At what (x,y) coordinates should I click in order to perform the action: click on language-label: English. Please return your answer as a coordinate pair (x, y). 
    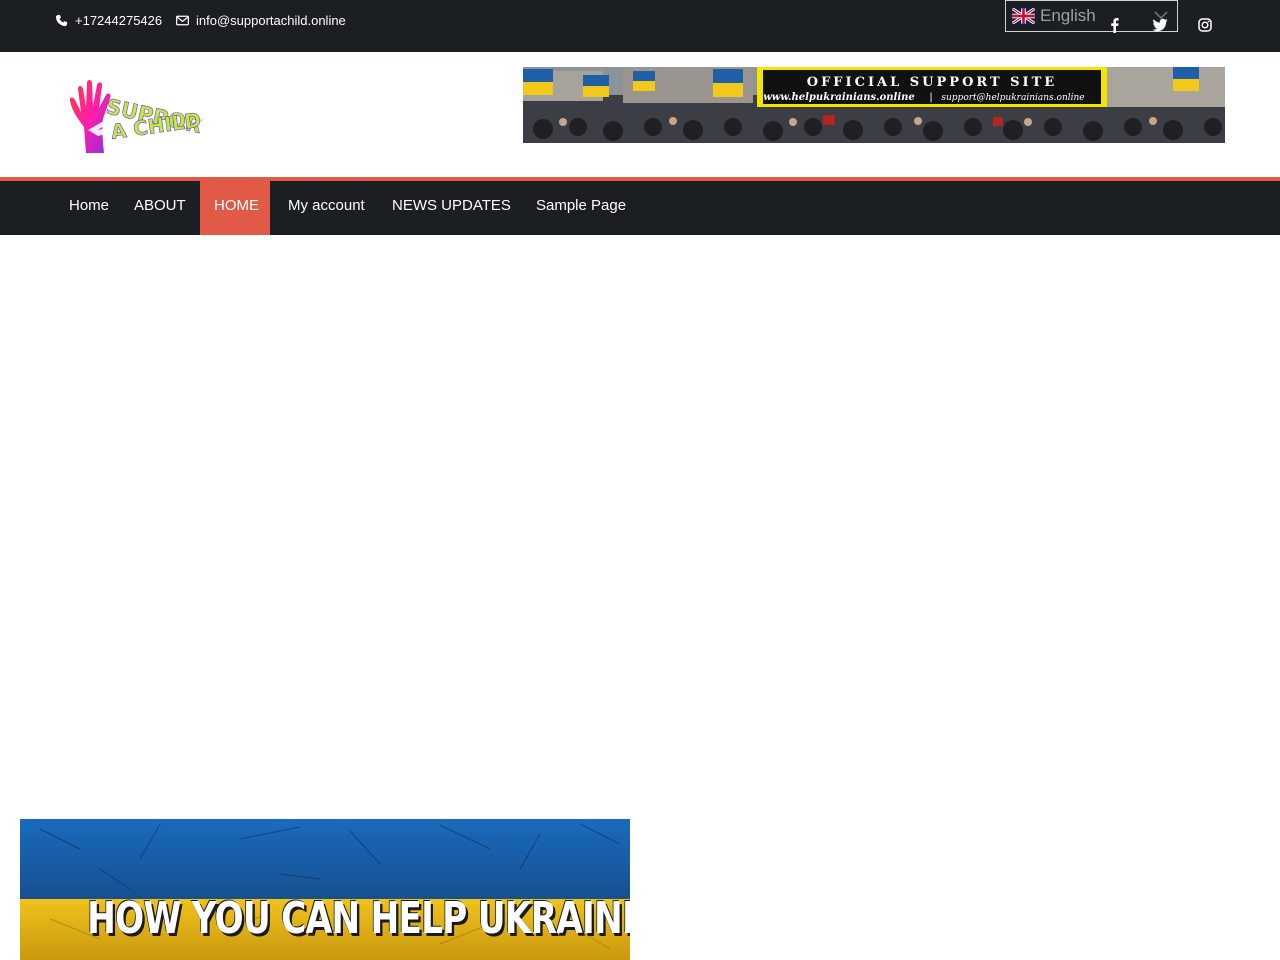
    Looking at the image, I should click on (1068, 15).